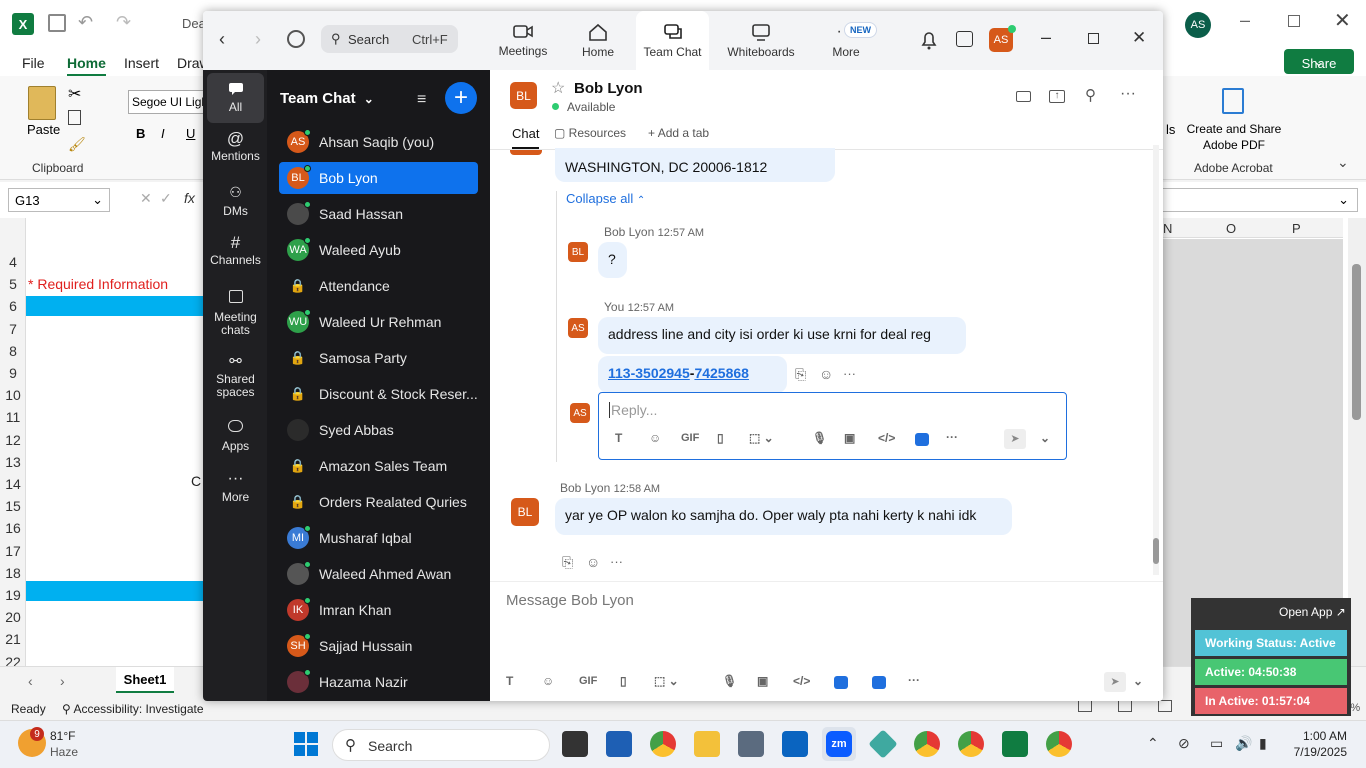  I want to click on col-header-n: N, so click(1167, 228).